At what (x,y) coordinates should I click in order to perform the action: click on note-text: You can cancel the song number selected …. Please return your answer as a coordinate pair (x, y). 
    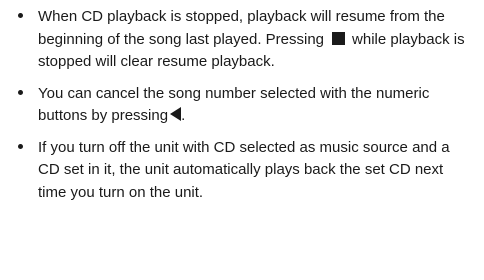
    Looking at the image, I should click on (234, 104).